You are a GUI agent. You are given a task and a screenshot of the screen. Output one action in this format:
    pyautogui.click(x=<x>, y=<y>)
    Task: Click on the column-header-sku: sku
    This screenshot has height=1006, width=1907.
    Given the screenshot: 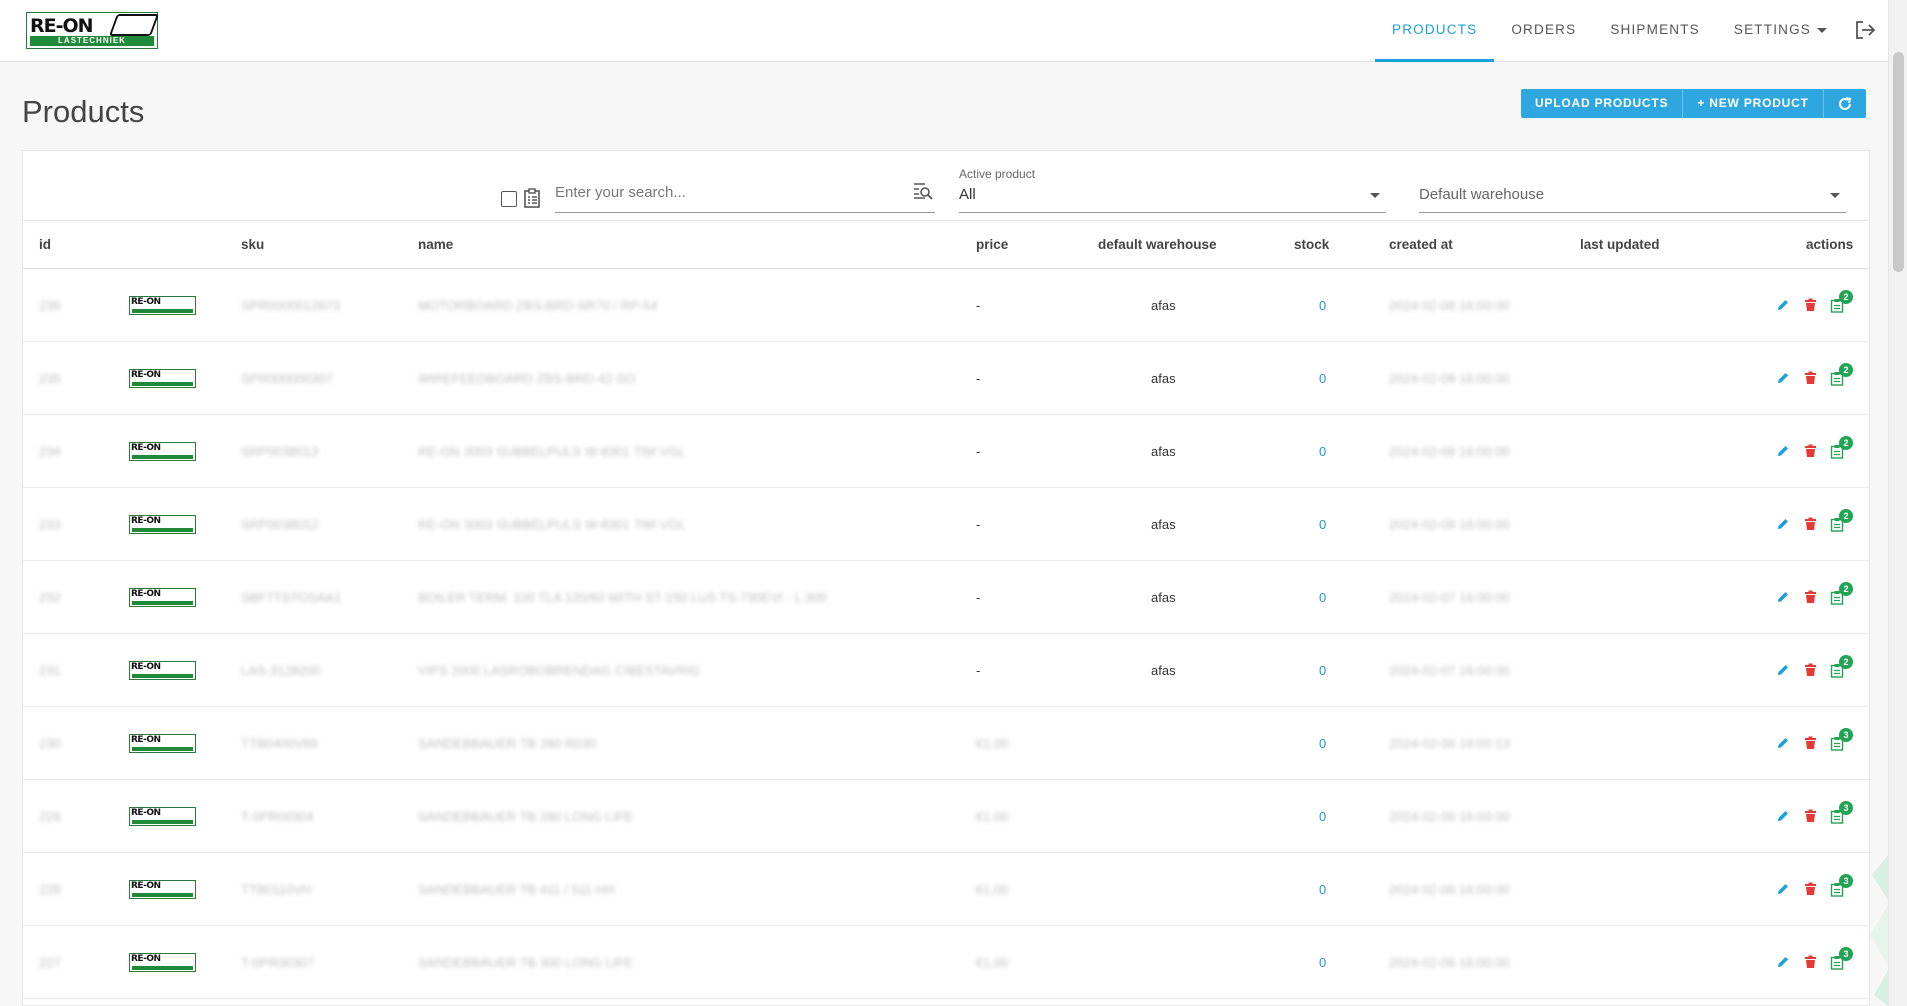 What is the action you would take?
    pyautogui.click(x=252, y=245)
    